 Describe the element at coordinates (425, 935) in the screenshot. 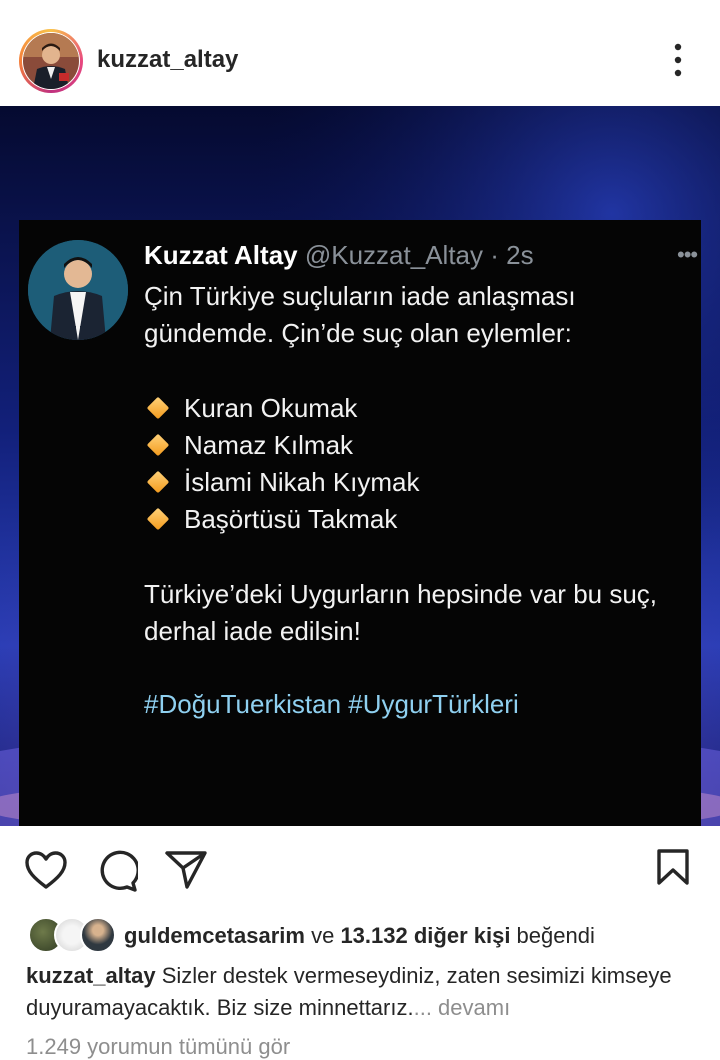

I see `likes-count: 13.132 diğer kişi` at that location.